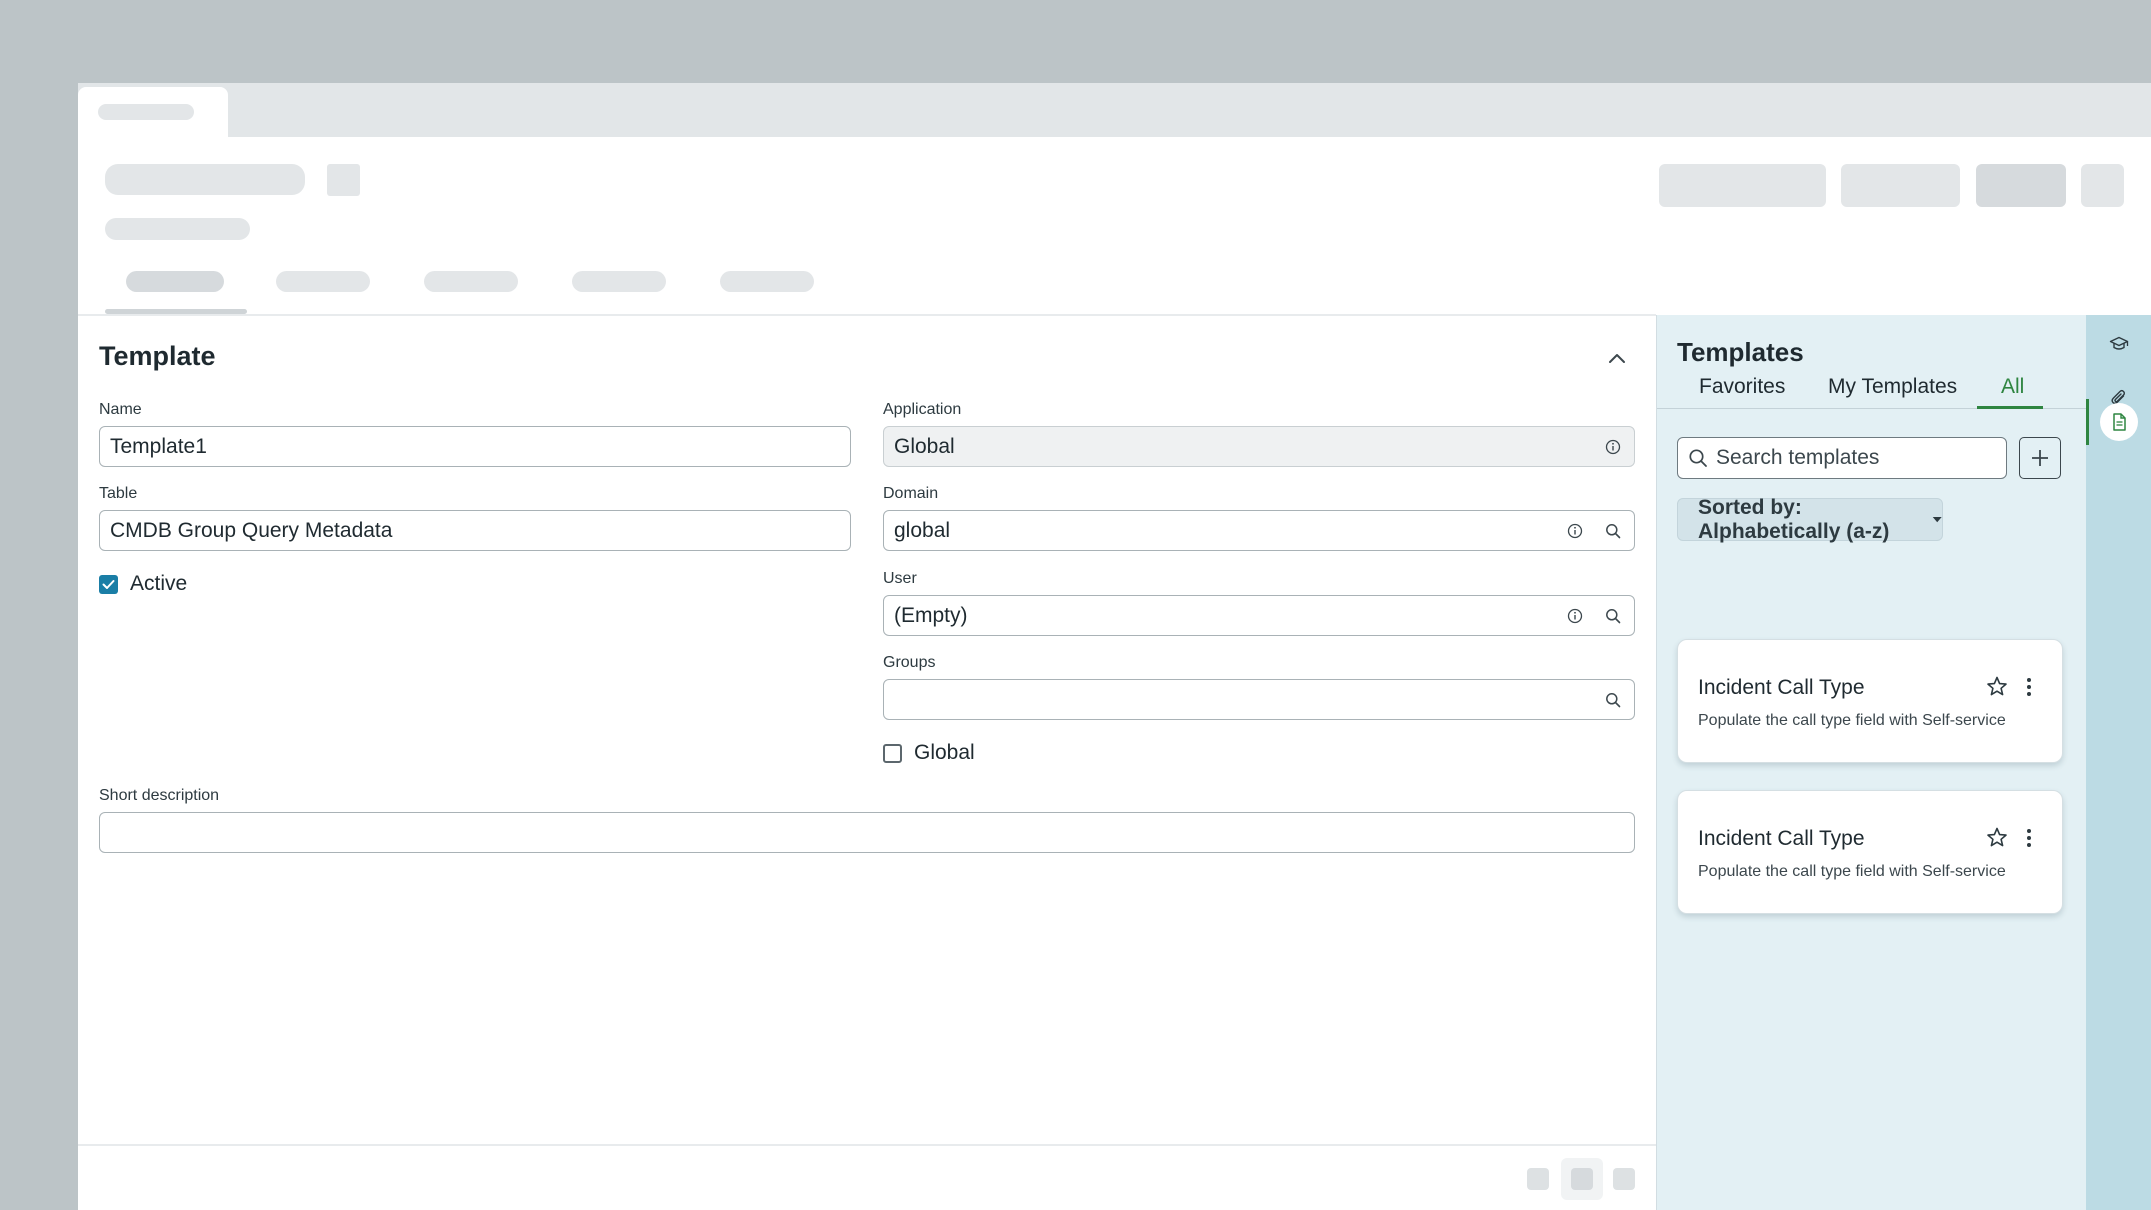  I want to click on sort-label: Sorted by: Alphabetically (a-z), so click(1794, 519).